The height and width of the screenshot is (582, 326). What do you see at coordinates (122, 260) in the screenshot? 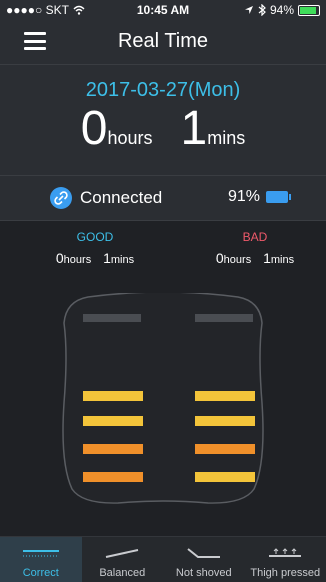
I see `good-minutes-unit: mins` at bounding box center [122, 260].